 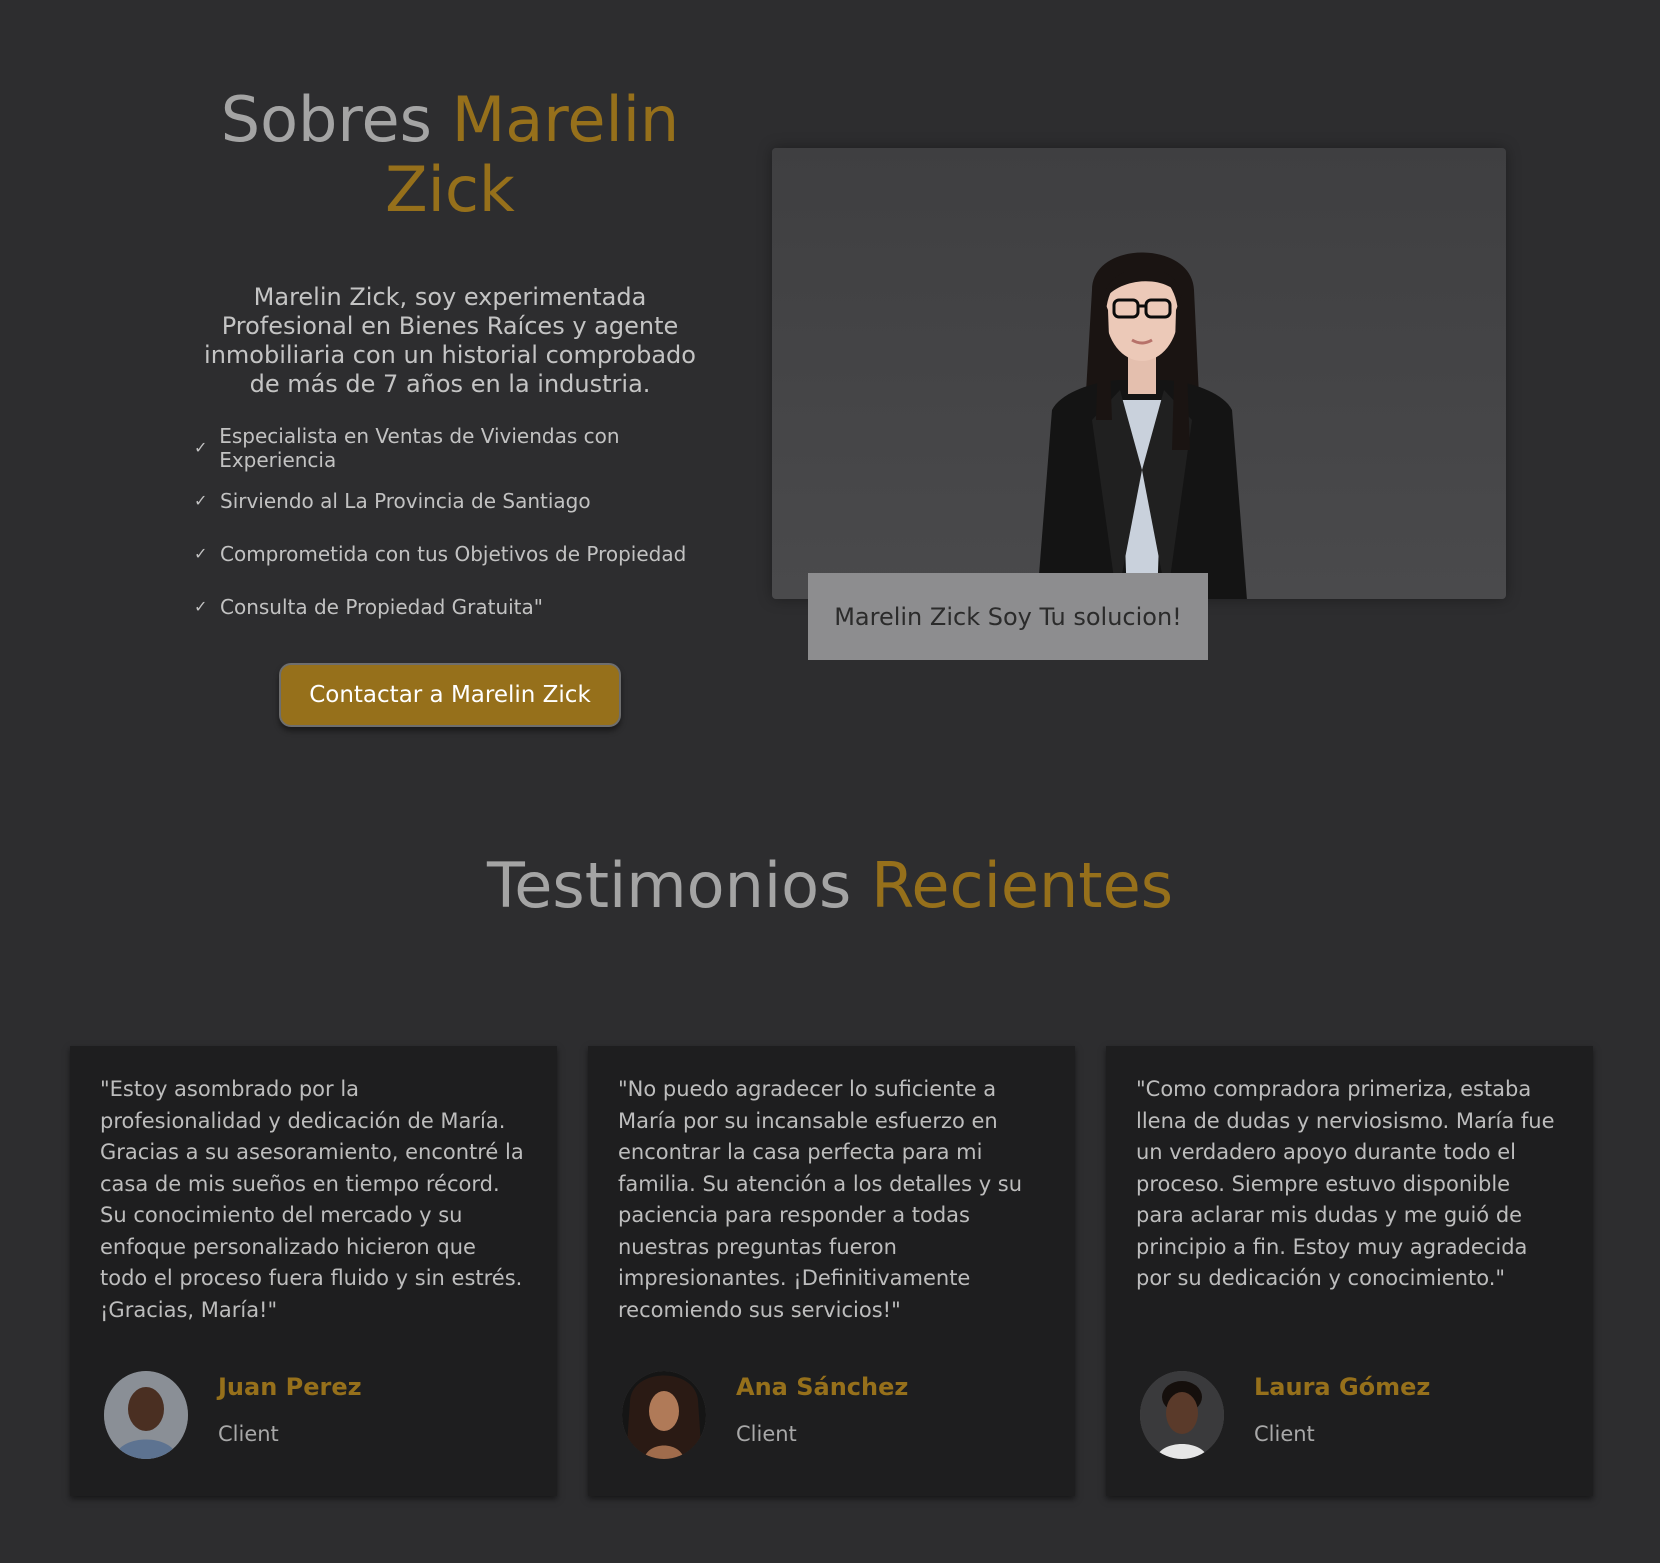 I want to click on contact-button: Contactar a Marelin Zick, so click(x=450, y=695).